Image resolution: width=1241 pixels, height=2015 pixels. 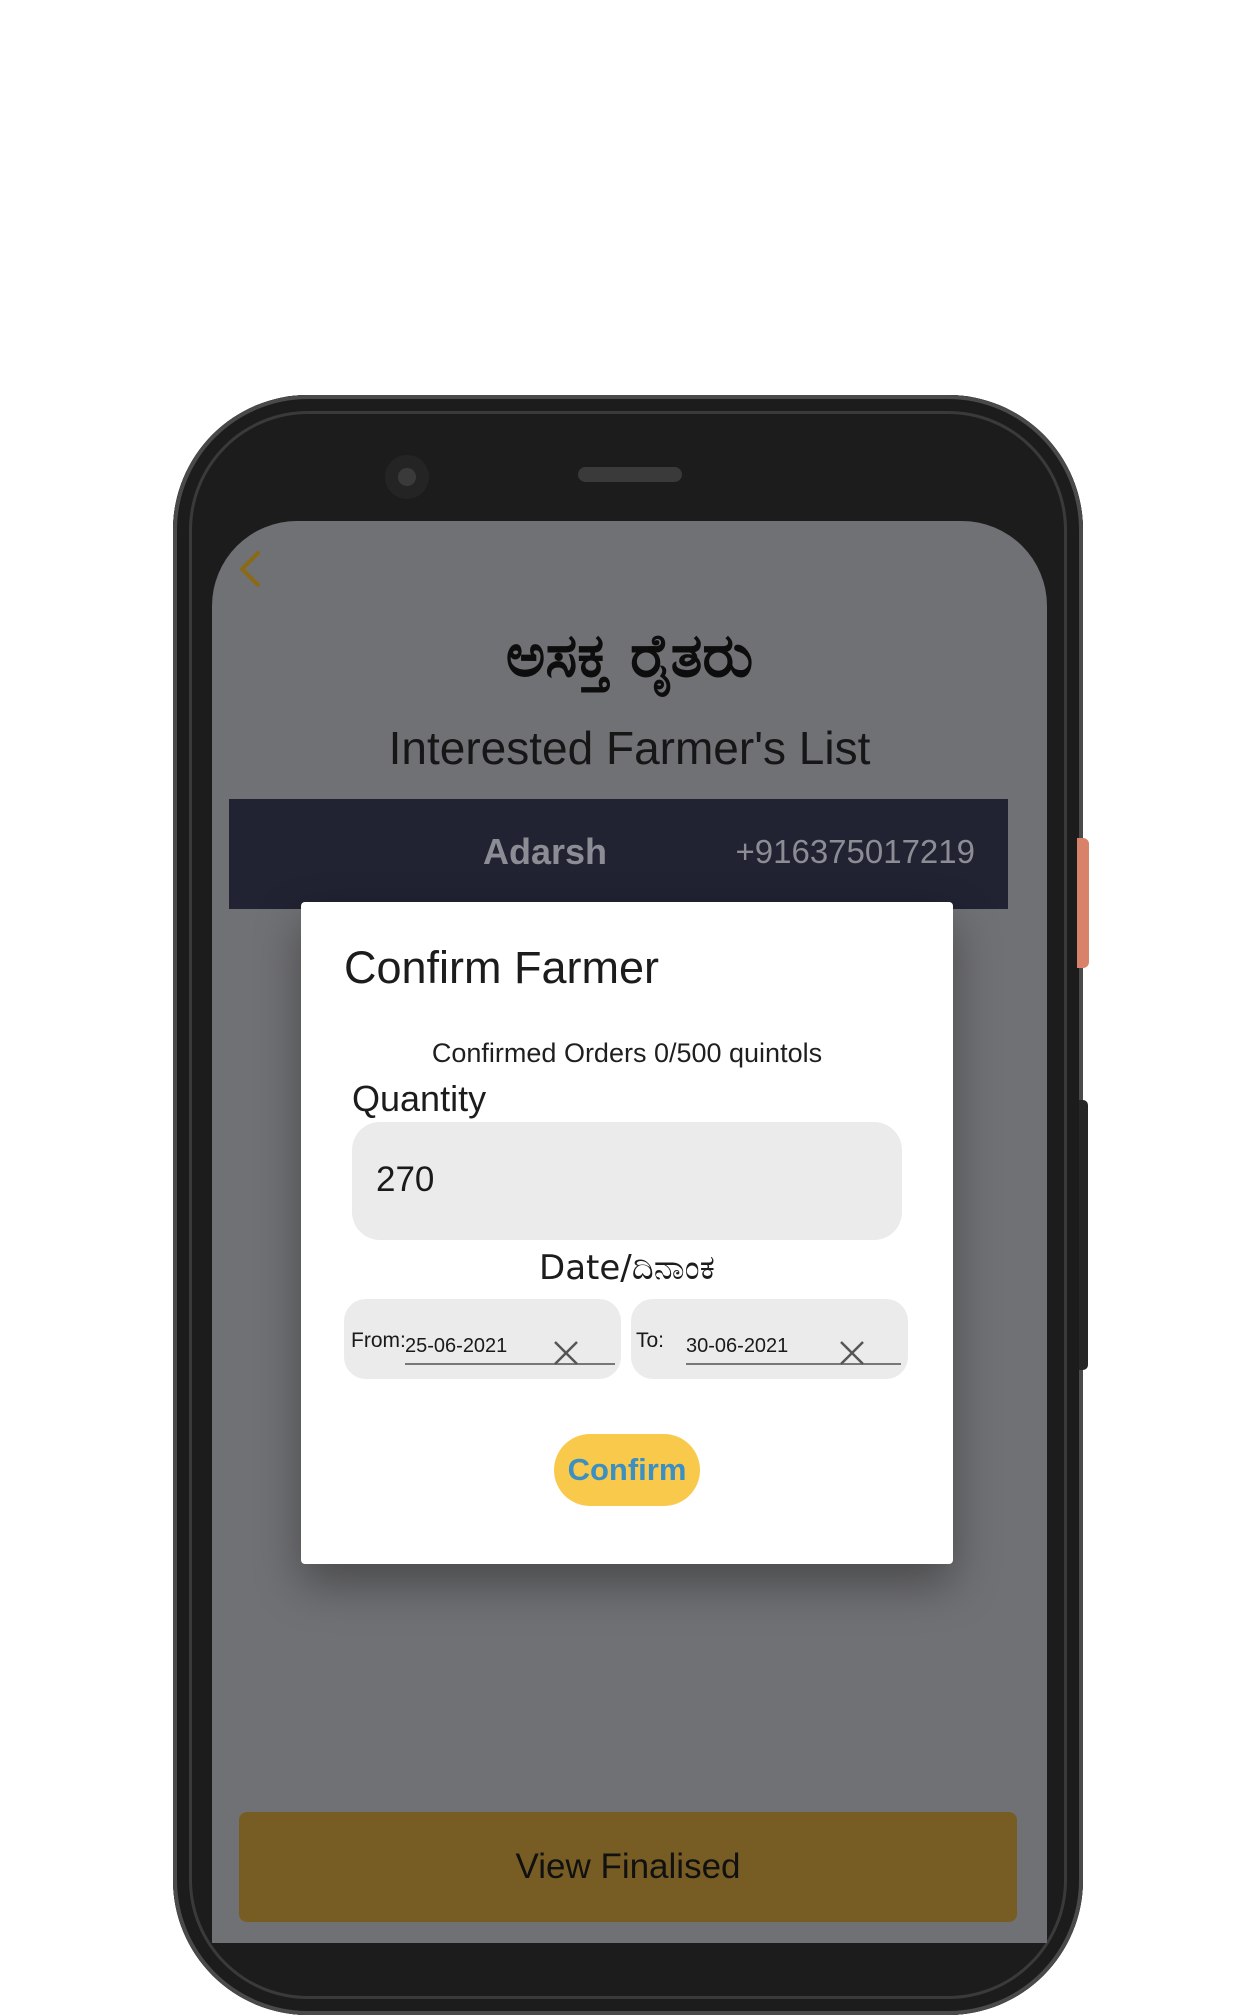 What do you see at coordinates (456, 1346) in the screenshot?
I see `from-date-value: 25-06-2021` at bounding box center [456, 1346].